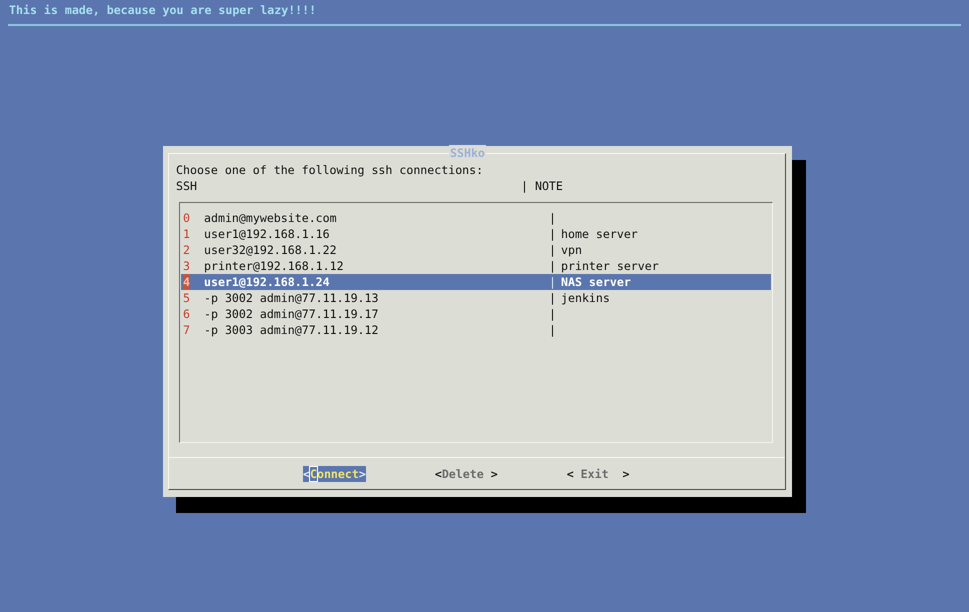  I want to click on connection-item: 0 admin@mywebsite.com |, so click(476, 218).